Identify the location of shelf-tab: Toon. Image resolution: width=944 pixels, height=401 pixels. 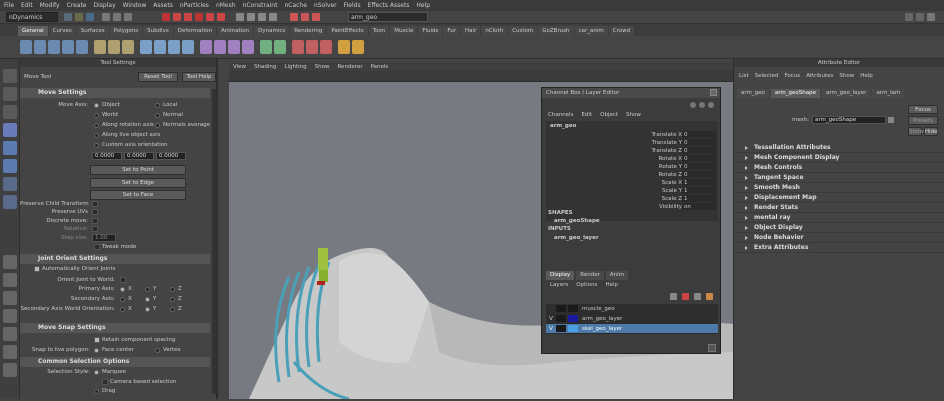
(379, 31).